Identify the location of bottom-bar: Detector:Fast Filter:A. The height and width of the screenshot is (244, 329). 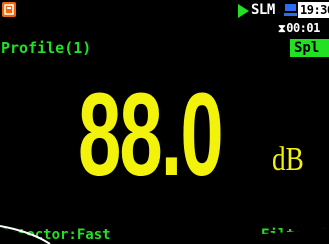
(164, 234).